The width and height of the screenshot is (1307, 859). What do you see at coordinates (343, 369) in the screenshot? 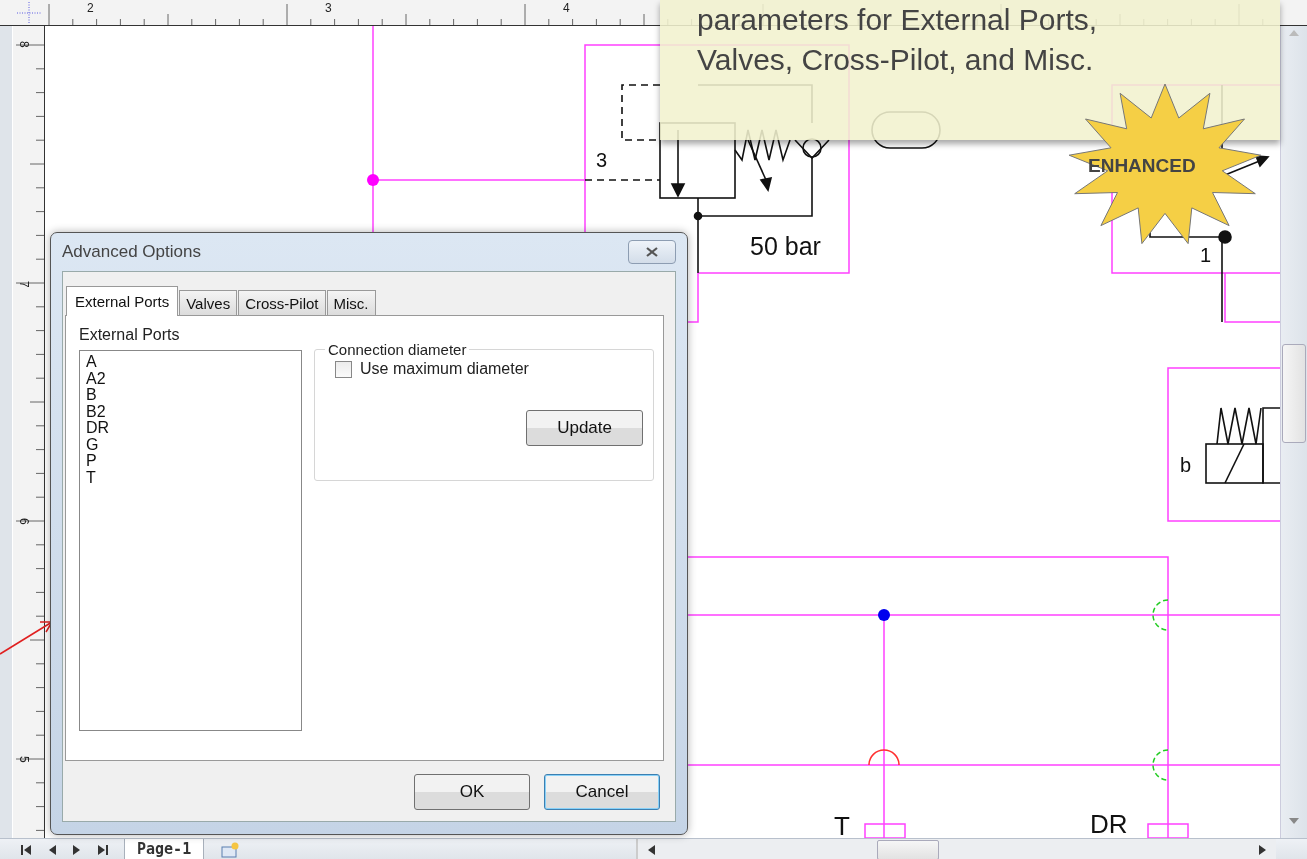
I see `checkbox` at bounding box center [343, 369].